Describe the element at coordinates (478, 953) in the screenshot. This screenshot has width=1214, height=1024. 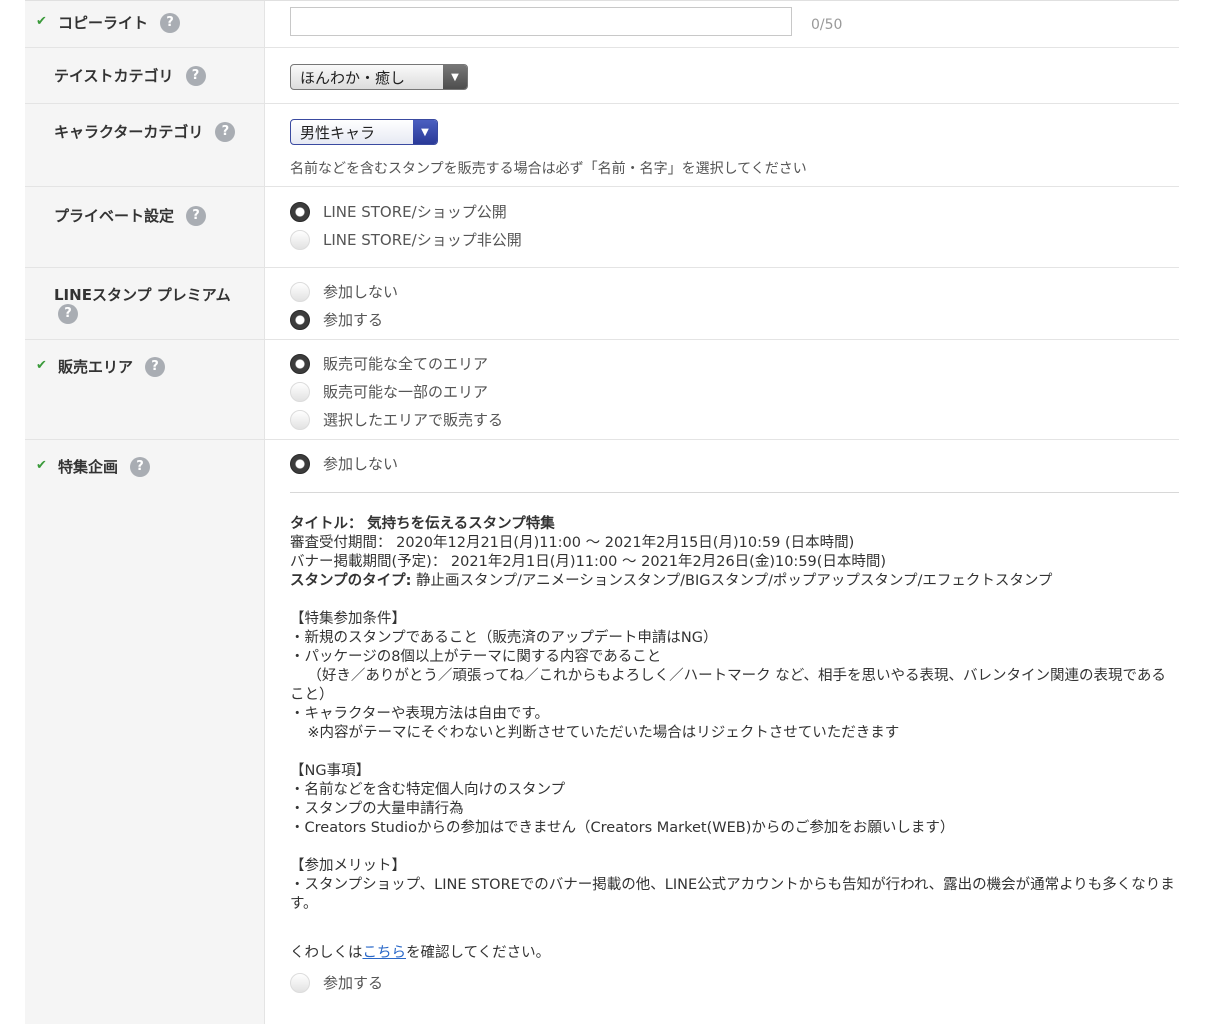
I see `more-info-suffix: を確認してください。` at that location.